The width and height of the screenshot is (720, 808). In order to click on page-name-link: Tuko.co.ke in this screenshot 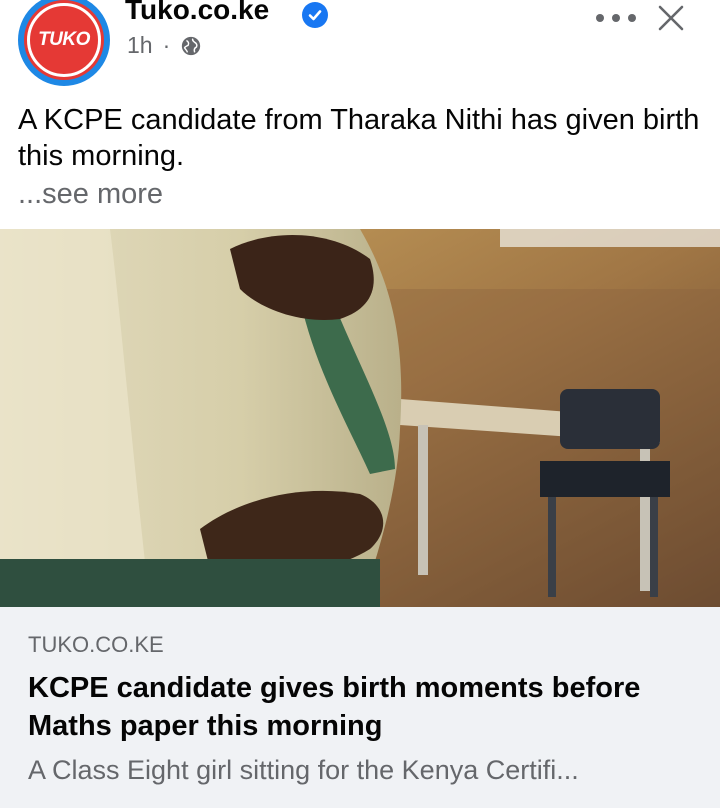, I will do `click(197, 13)`.